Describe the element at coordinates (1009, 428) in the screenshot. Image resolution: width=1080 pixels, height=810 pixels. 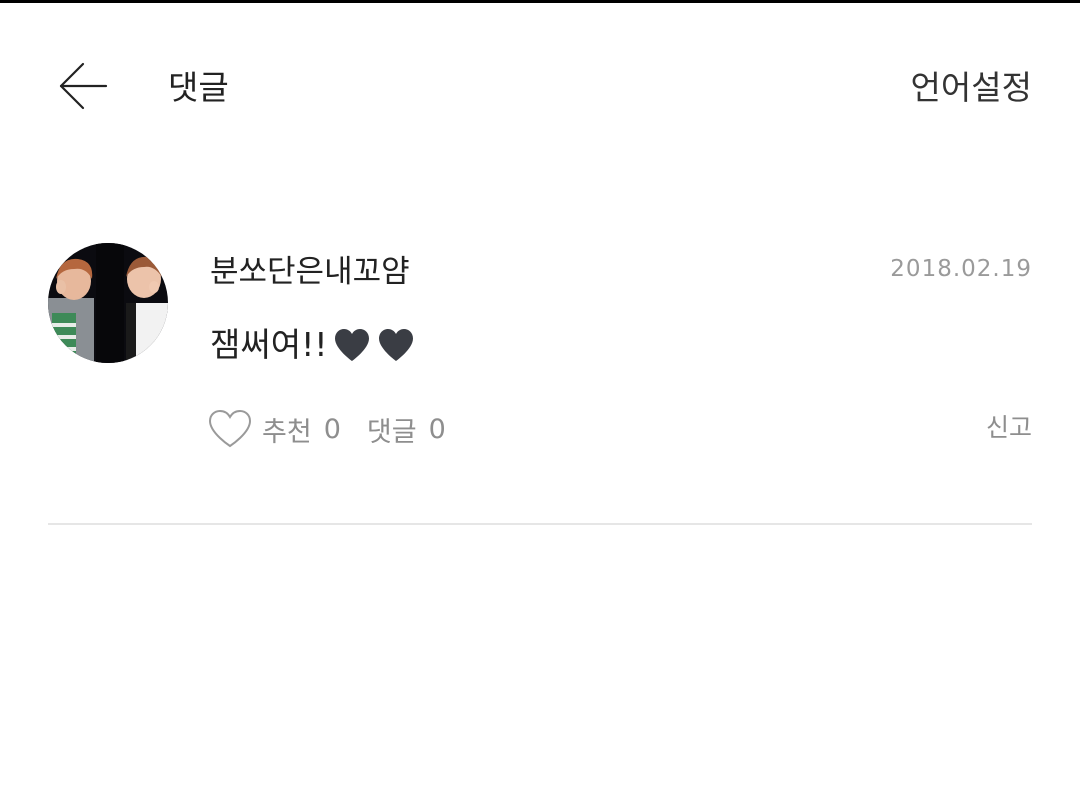
I see `report-button: 신고` at that location.